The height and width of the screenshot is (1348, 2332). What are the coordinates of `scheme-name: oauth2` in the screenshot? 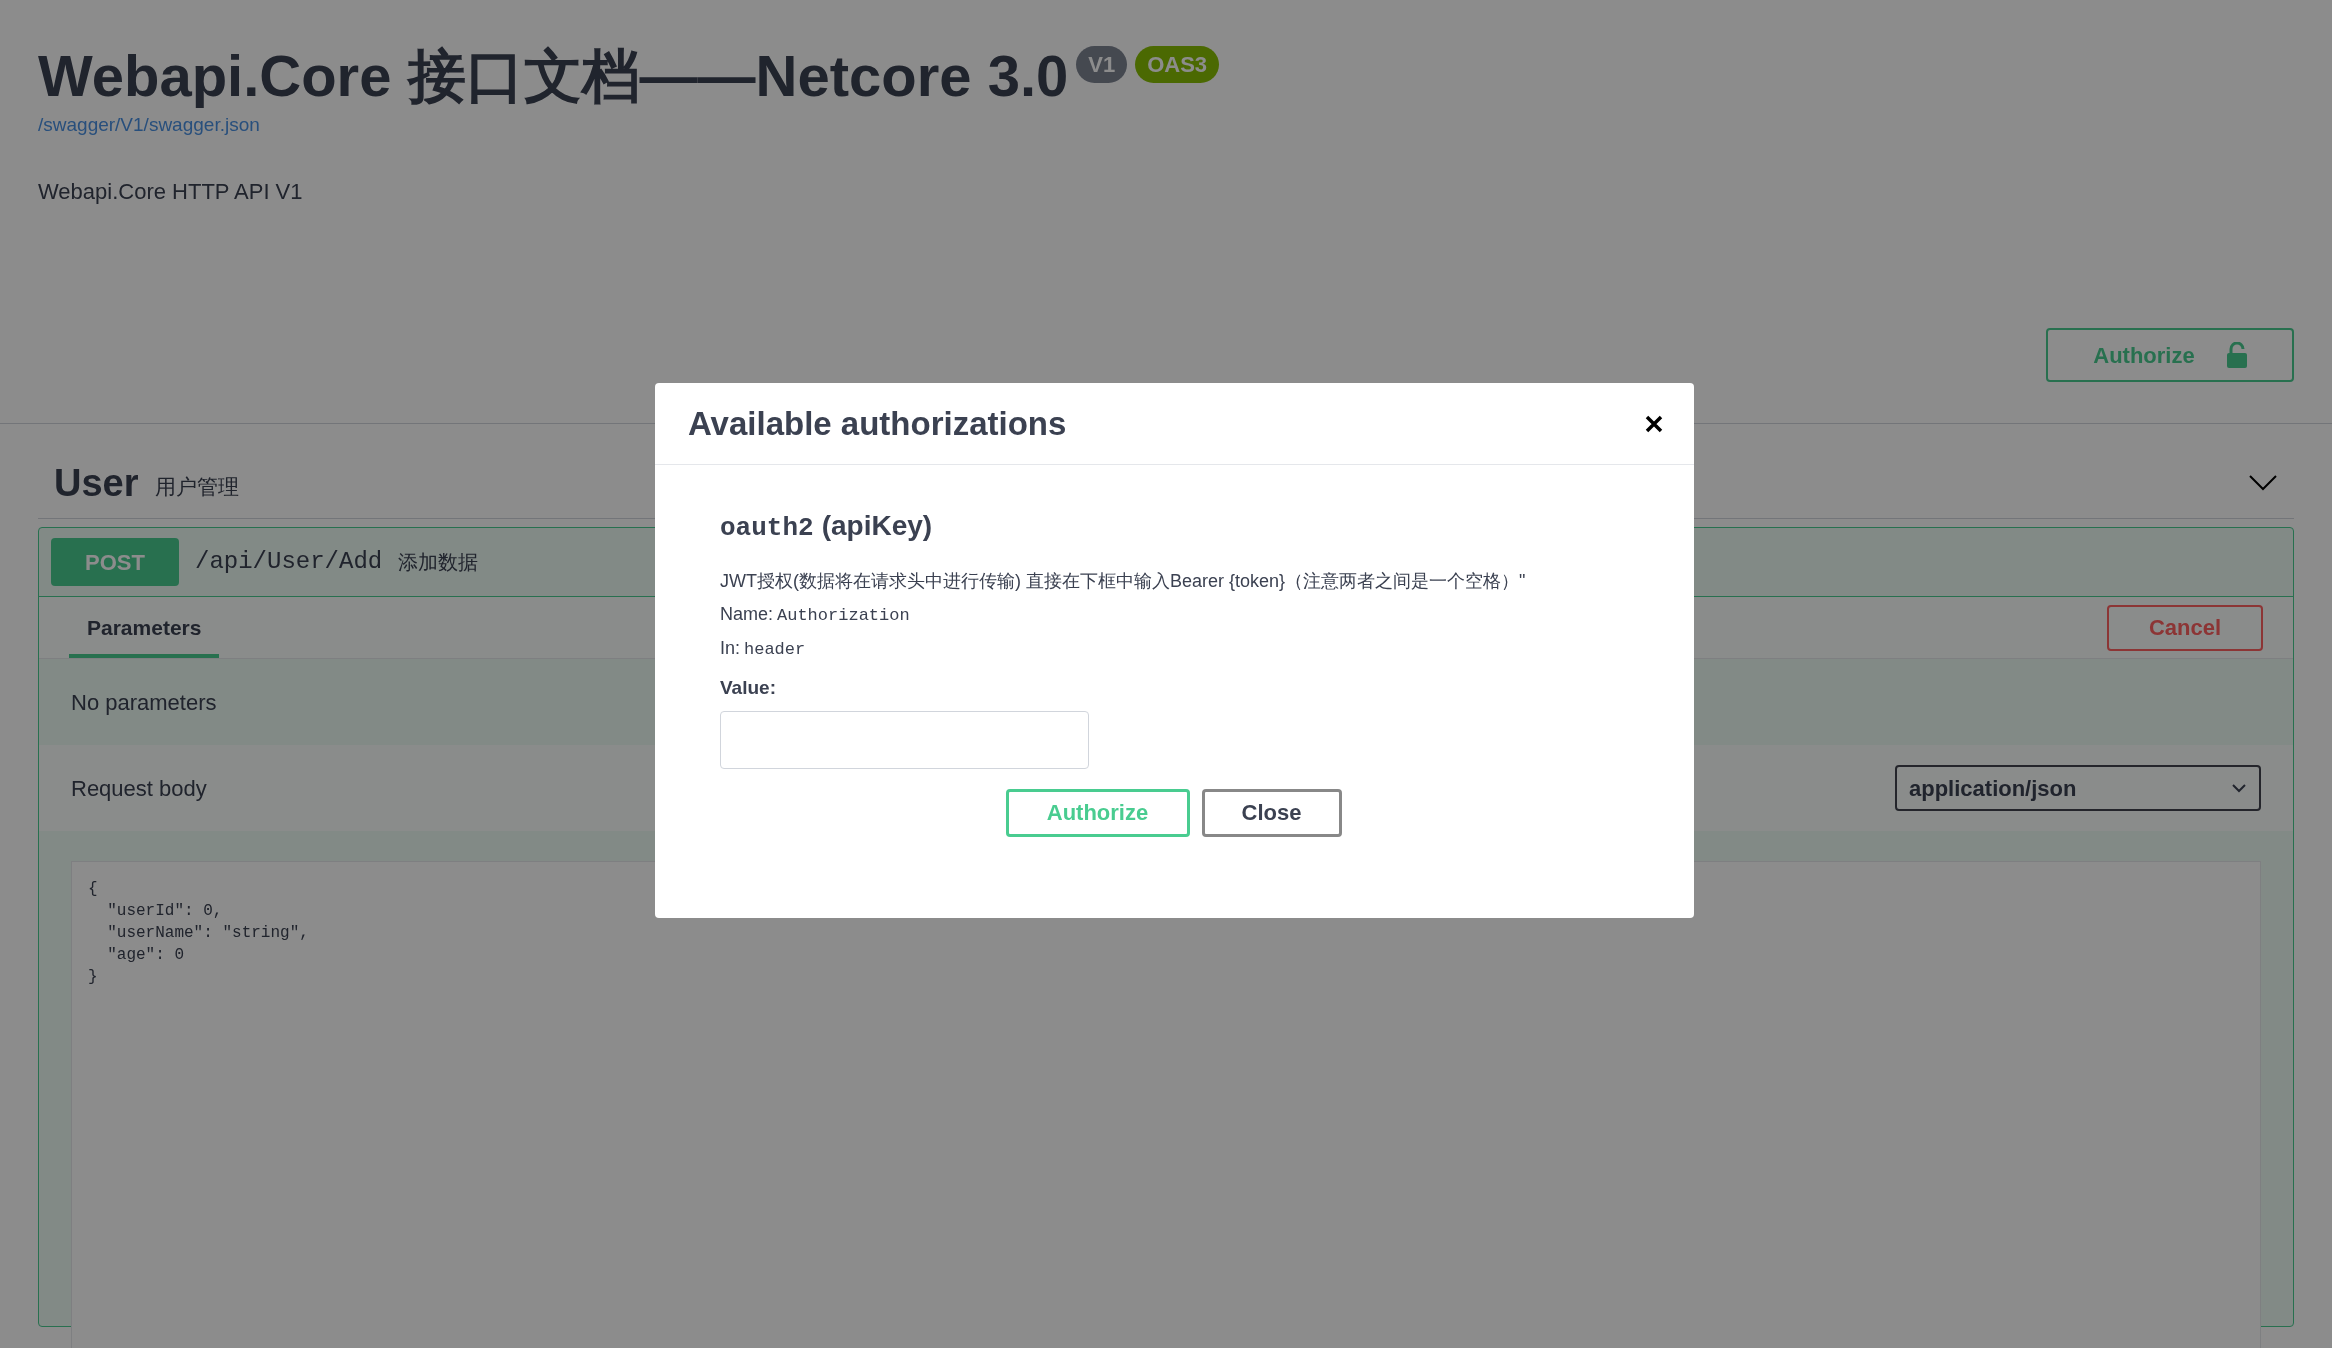 It's located at (767, 528).